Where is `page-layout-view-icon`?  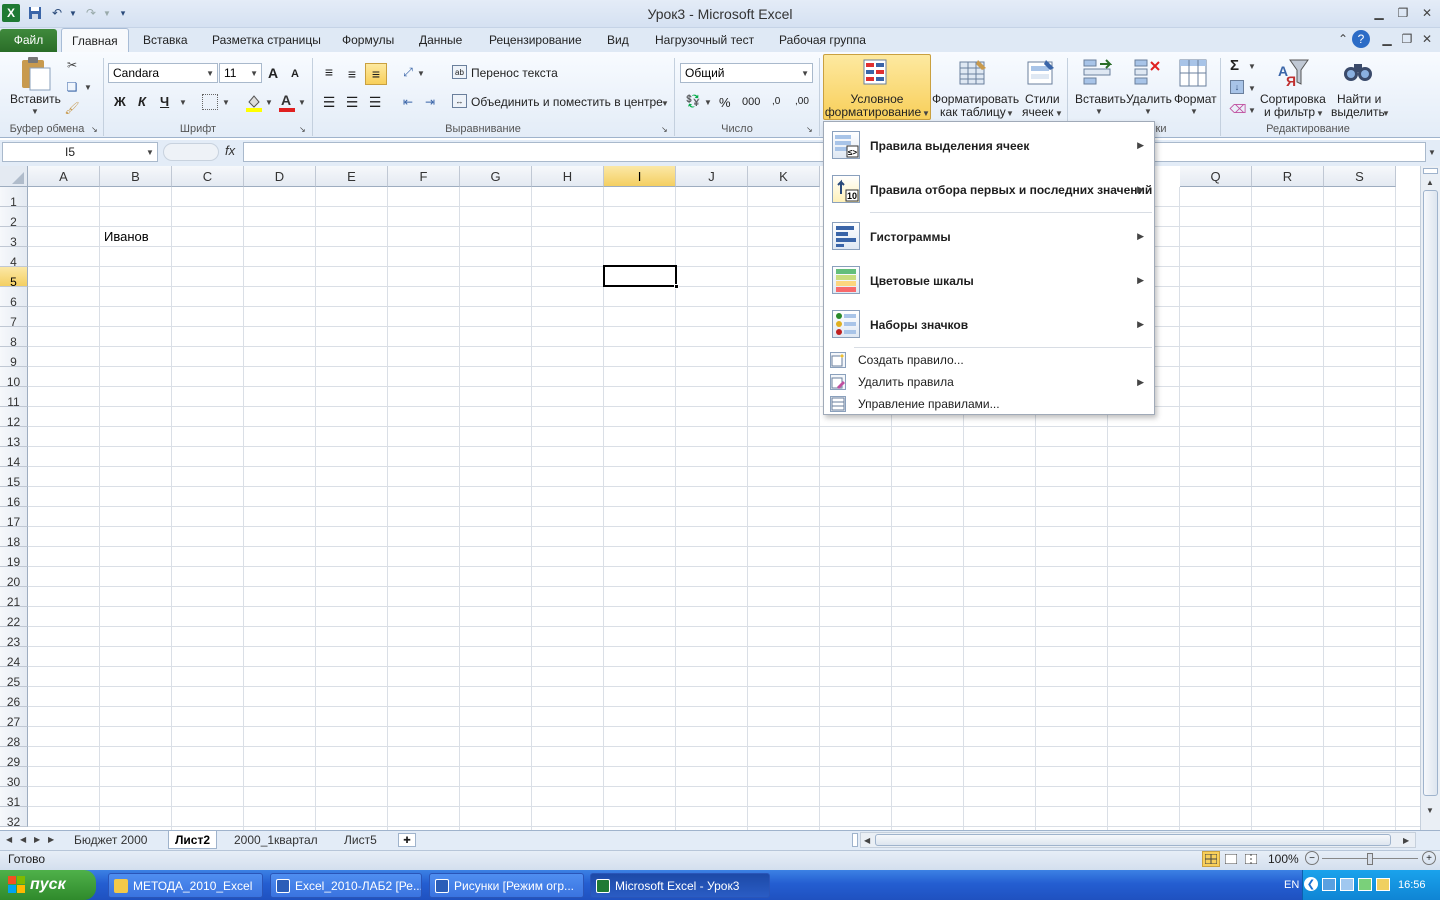 page-layout-view-icon is located at coordinates (1231, 859).